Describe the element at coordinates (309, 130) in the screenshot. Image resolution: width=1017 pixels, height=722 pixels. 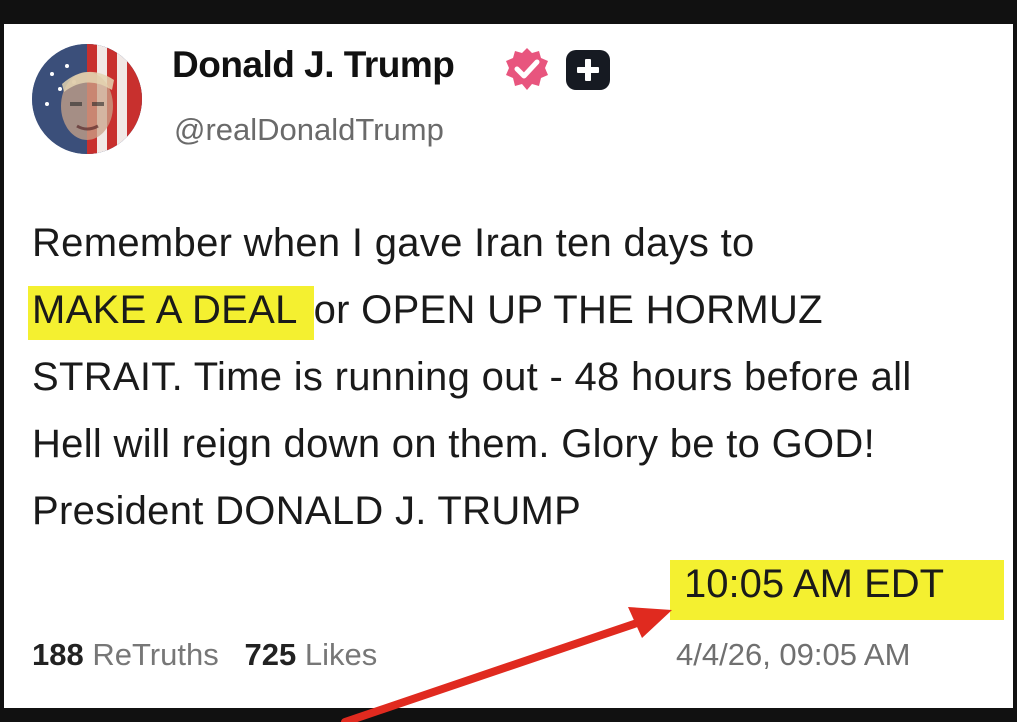
I see `author-handle: @realDonaldTrump` at that location.